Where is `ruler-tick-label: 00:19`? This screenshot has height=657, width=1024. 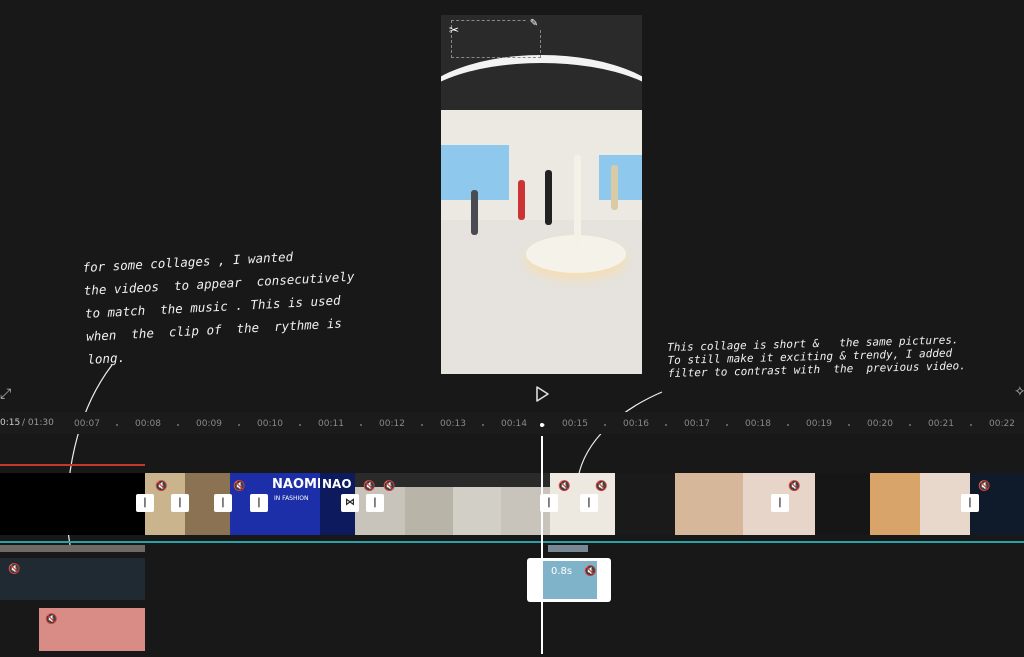
ruler-tick-label: 00:19 is located at coordinates (819, 424).